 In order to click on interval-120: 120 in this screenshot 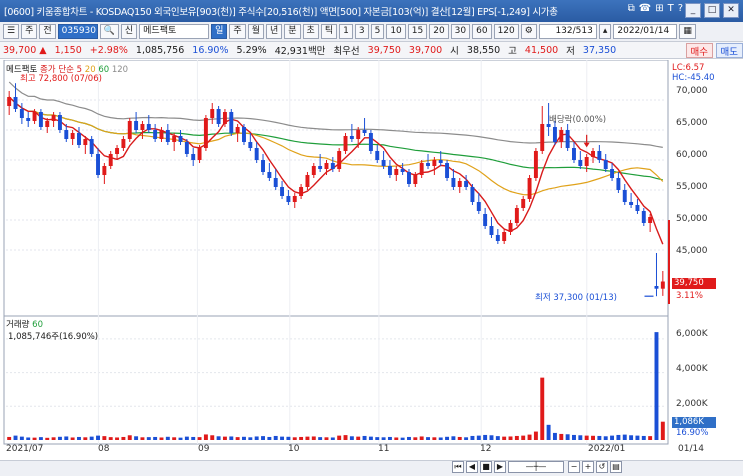, I will do `click(506, 31)`.